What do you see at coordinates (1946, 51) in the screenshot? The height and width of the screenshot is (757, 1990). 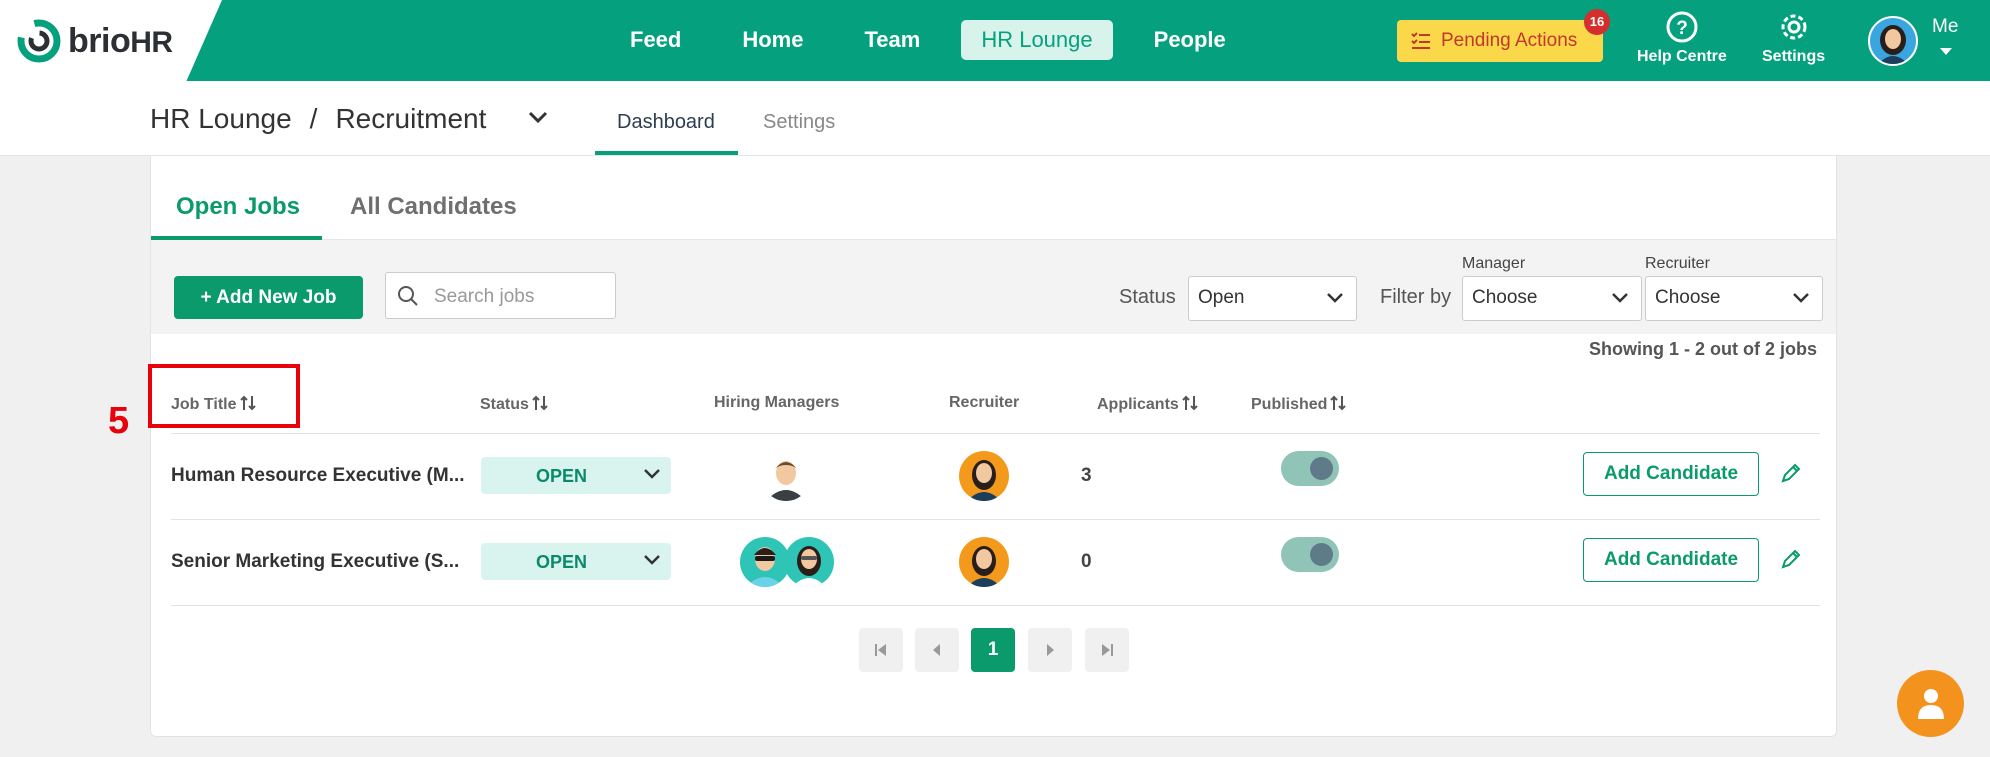 I see `me-caret-icon` at bounding box center [1946, 51].